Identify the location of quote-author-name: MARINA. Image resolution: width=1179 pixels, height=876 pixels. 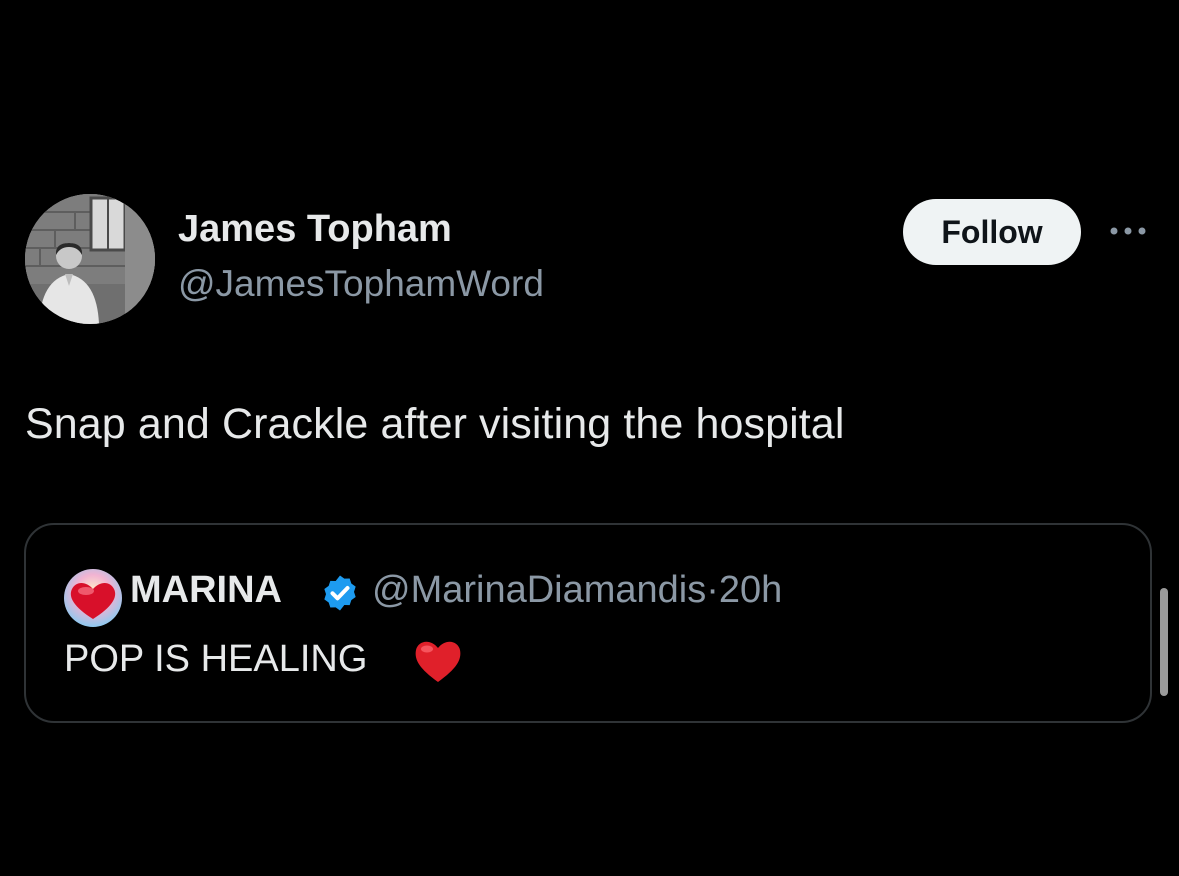
(206, 590).